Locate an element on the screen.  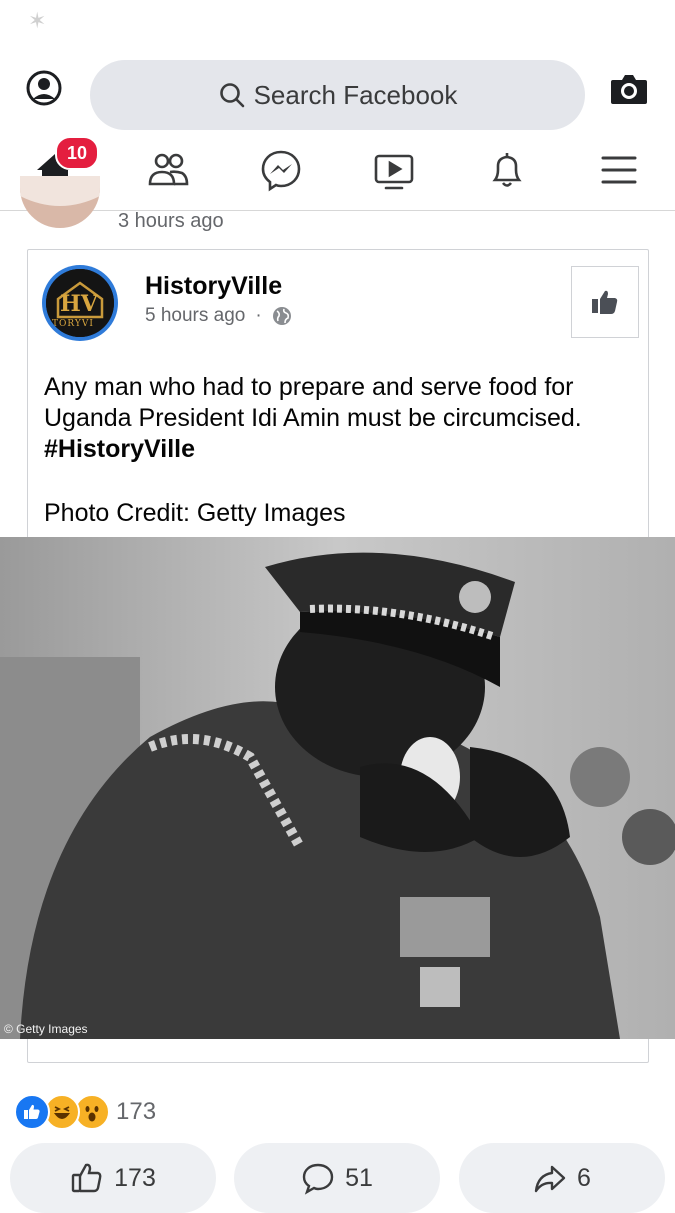
search-bar: Search Facebook is located at coordinates (337, 95).